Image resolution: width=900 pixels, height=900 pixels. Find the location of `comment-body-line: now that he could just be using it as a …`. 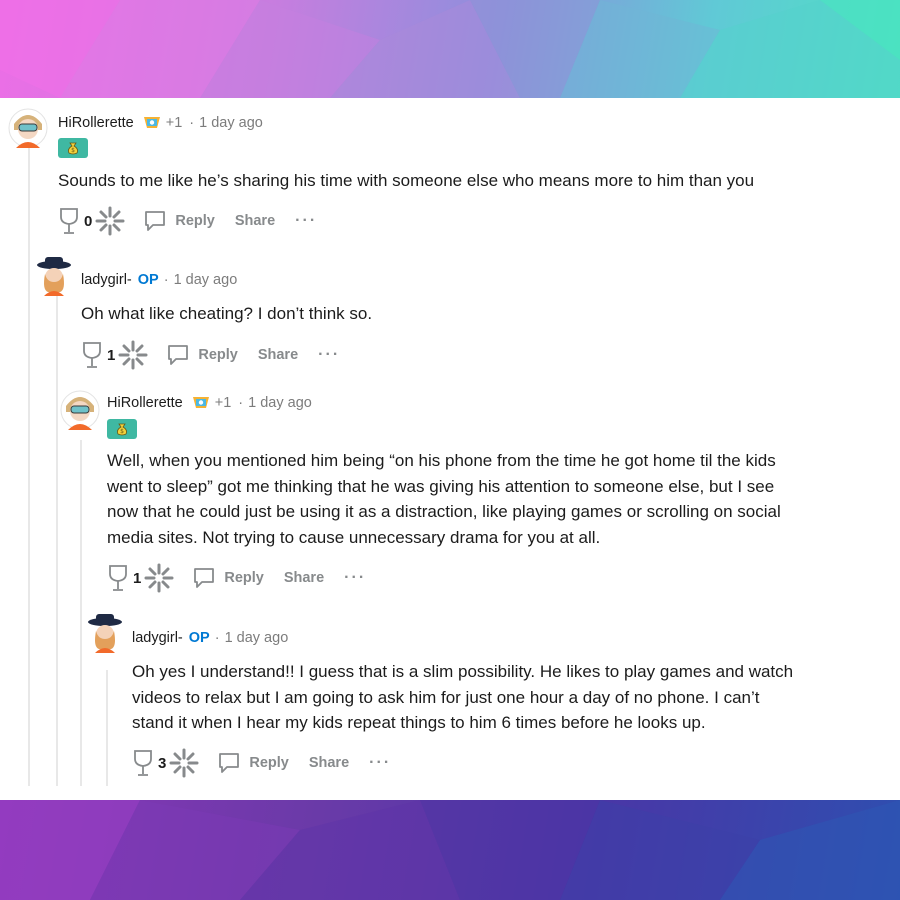

comment-body-line: now that he could just be using it as a … is located at coordinates (444, 511).